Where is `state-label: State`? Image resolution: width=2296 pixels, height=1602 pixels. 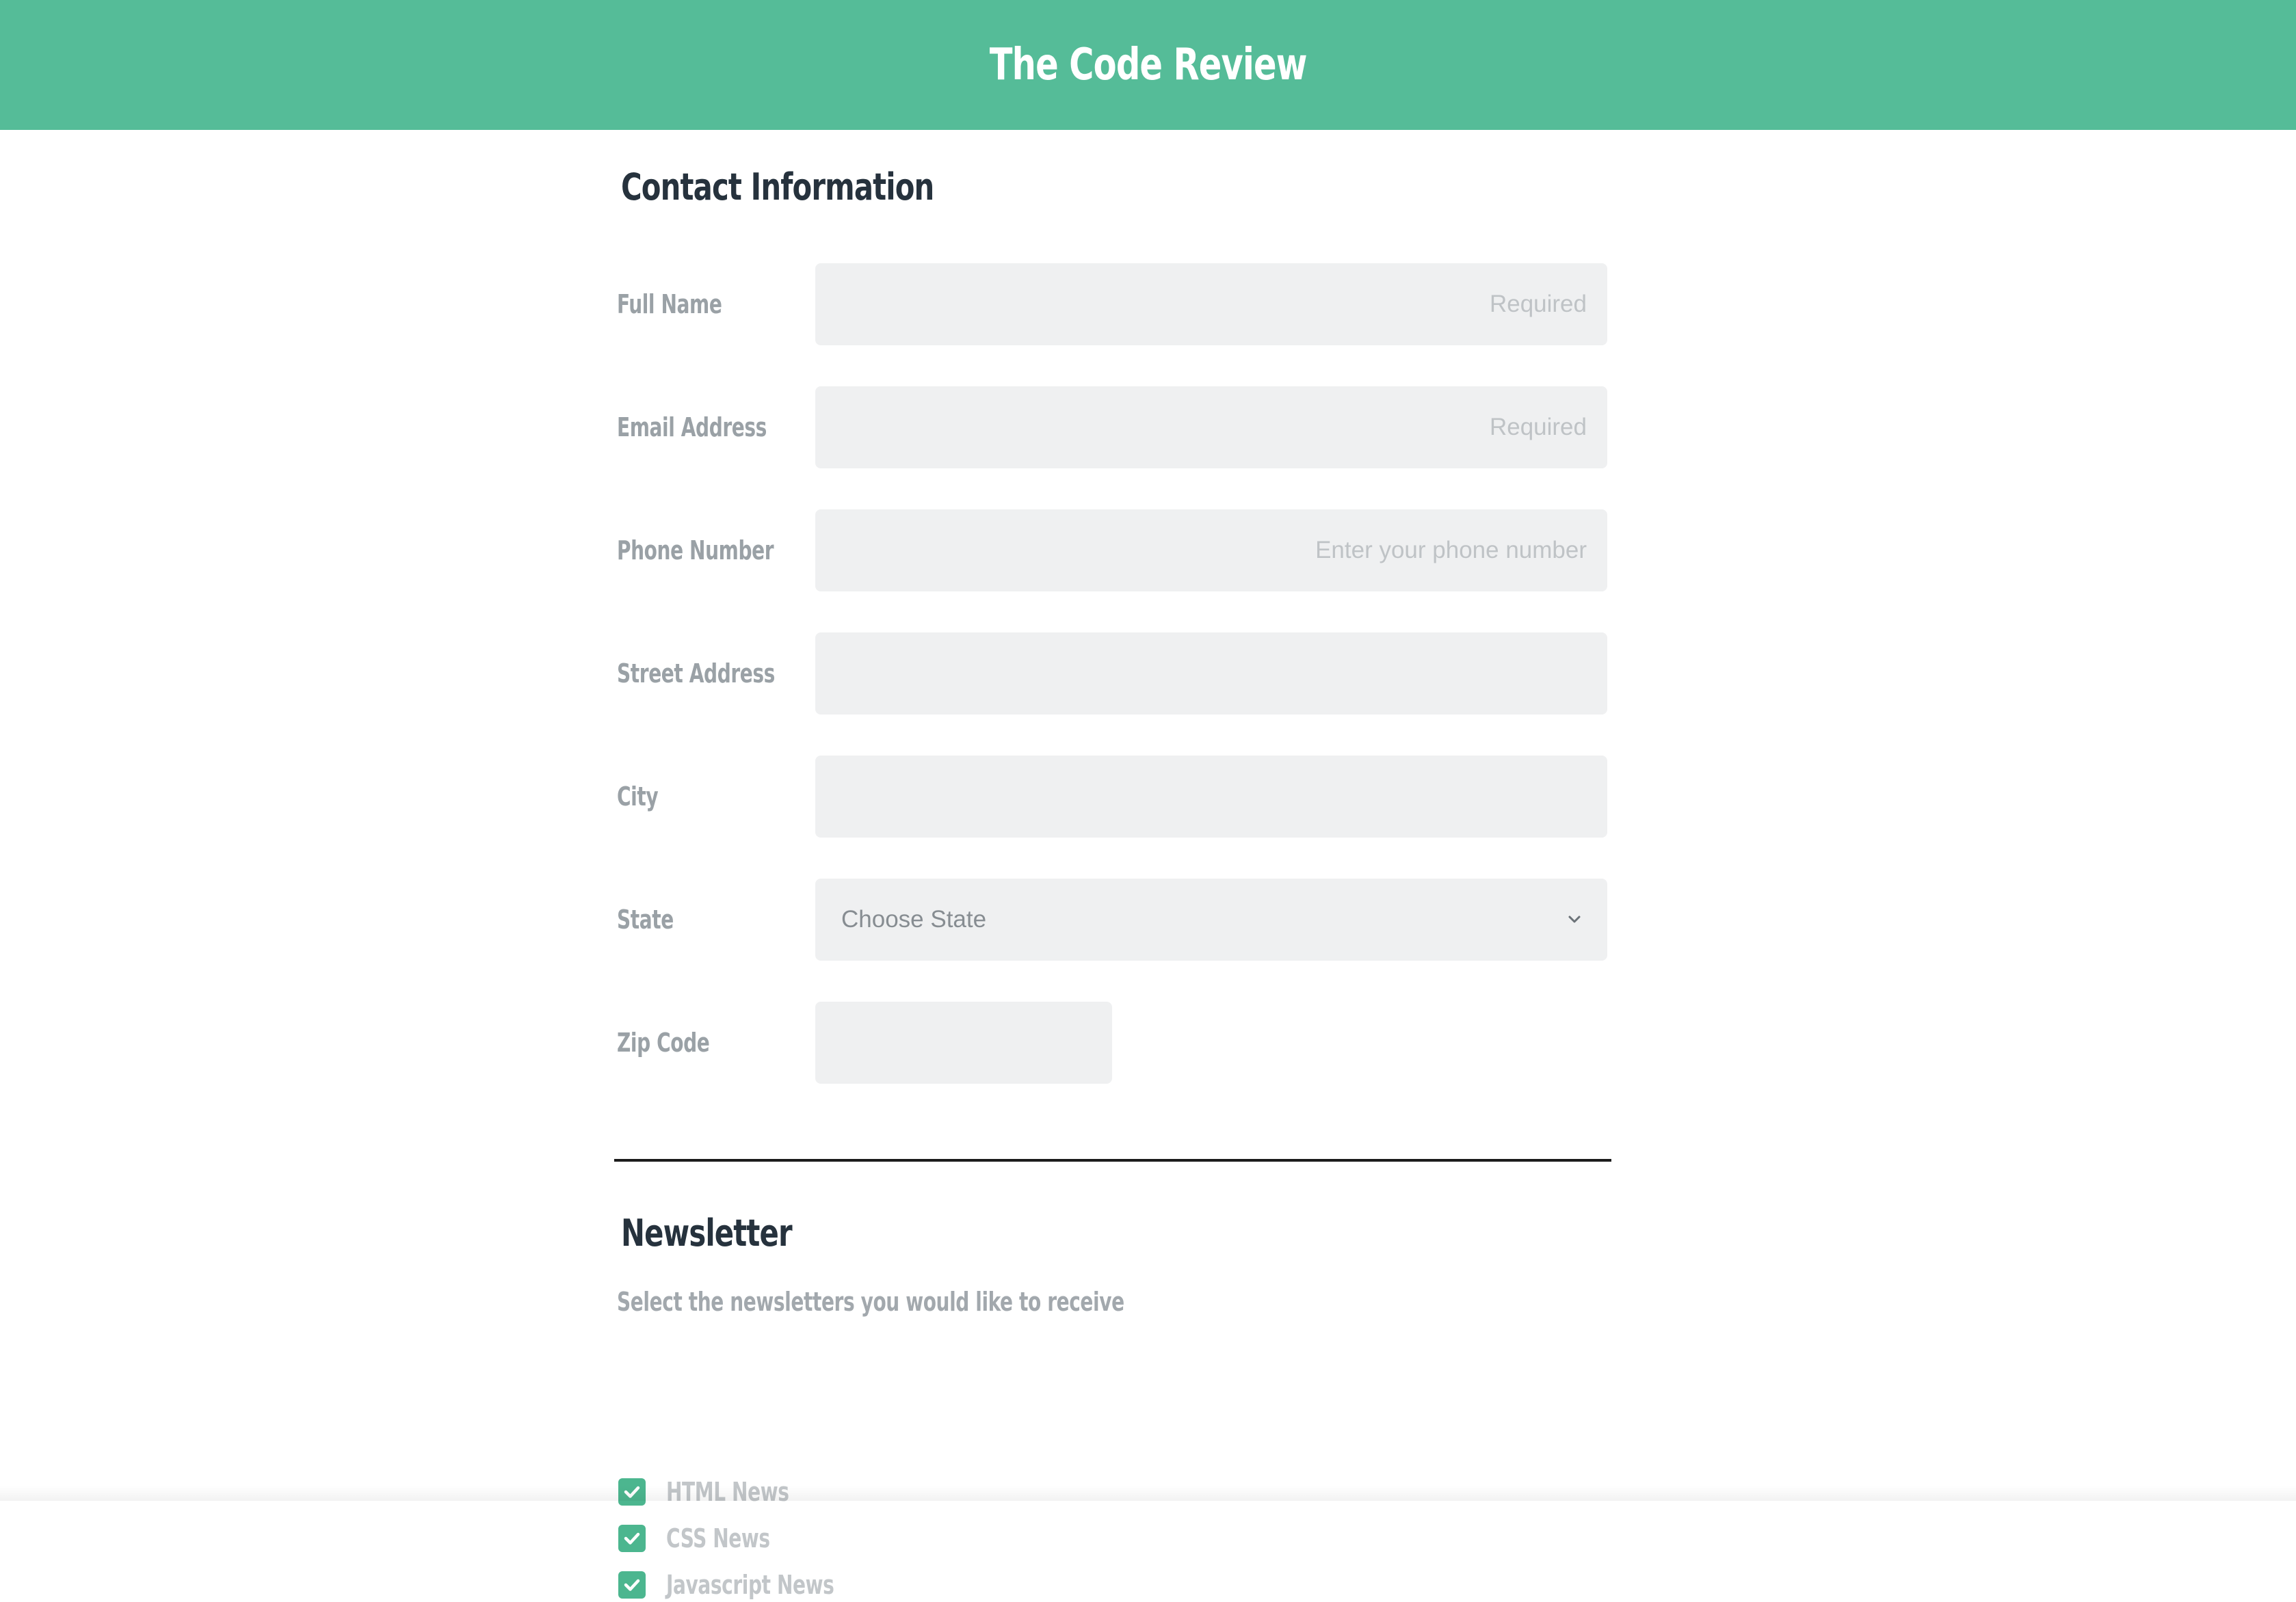 state-label: State is located at coordinates (645, 920).